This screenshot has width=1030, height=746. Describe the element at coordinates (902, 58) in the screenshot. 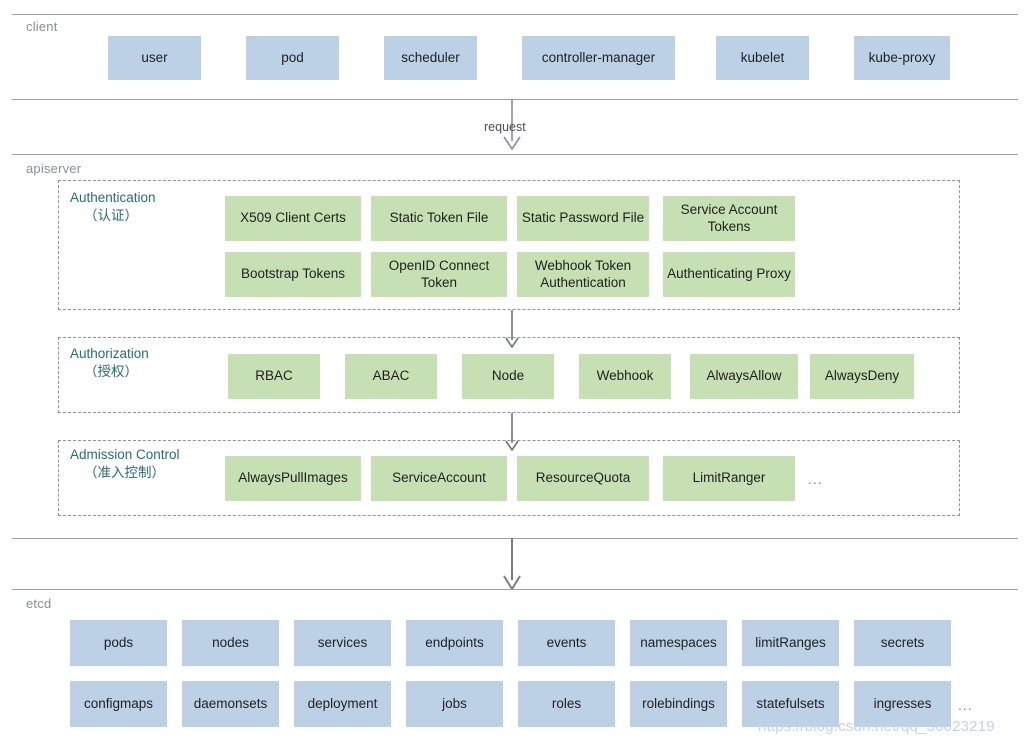

I see `client-node-kube-proxy: kube-proxy` at that location.